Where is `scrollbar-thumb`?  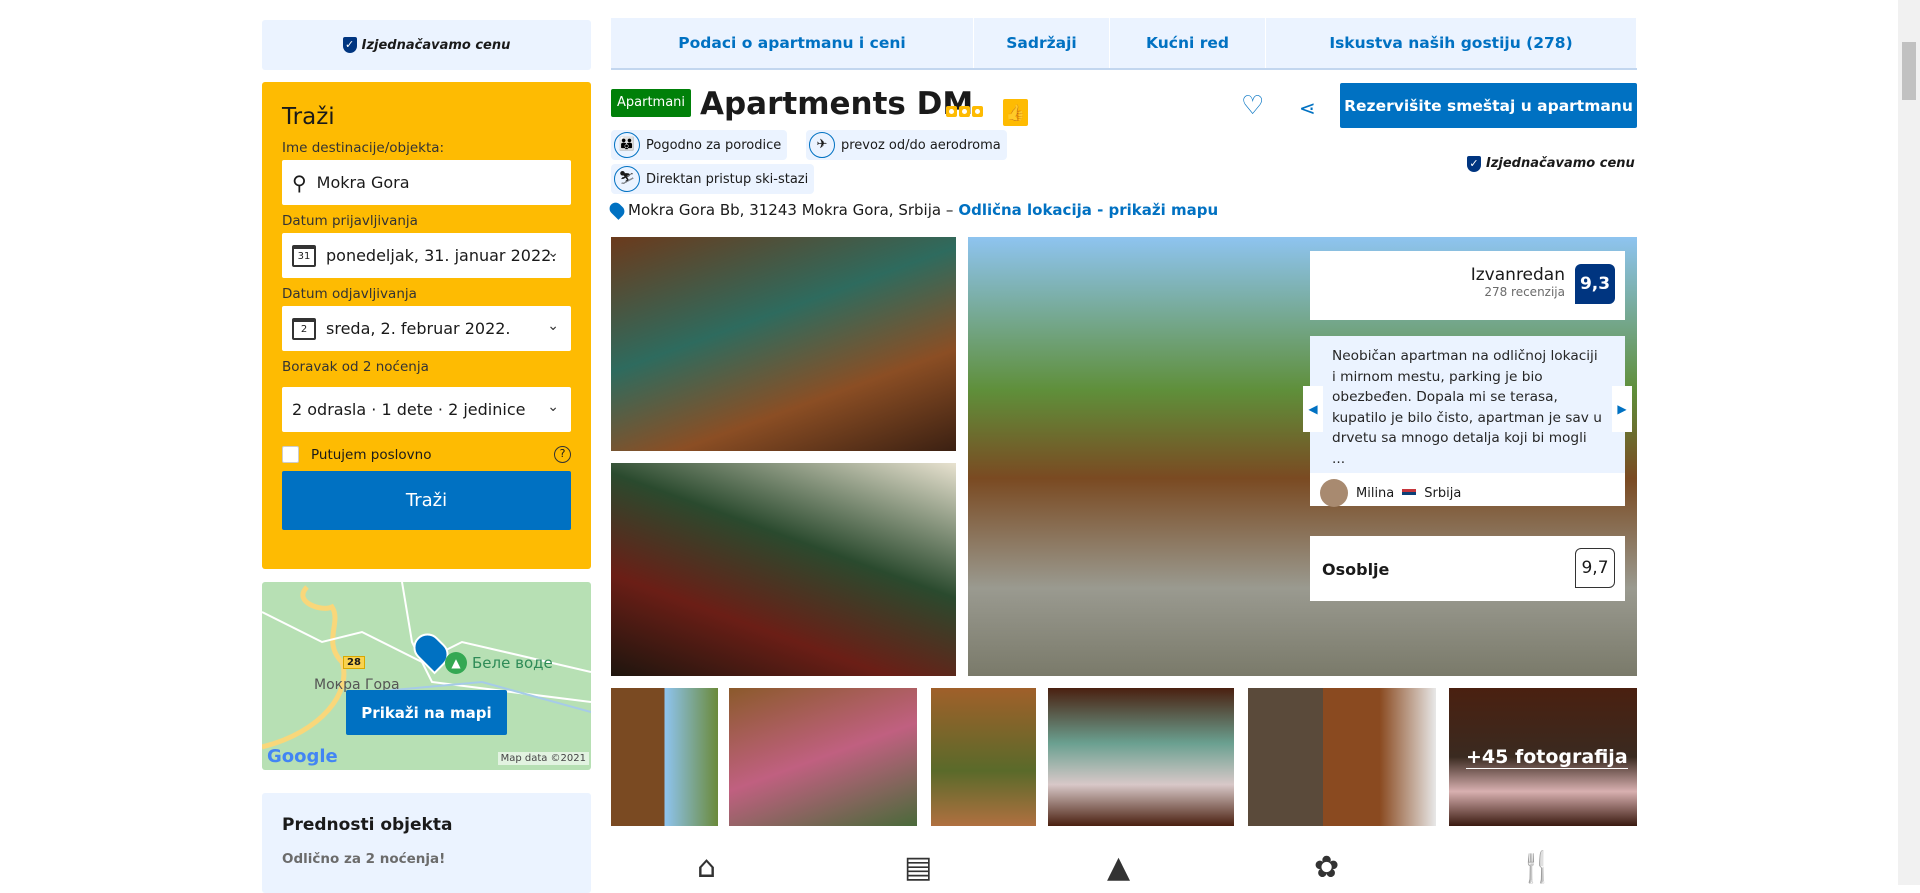 scrollbar-thumb is located at coordinates (1909, 71).